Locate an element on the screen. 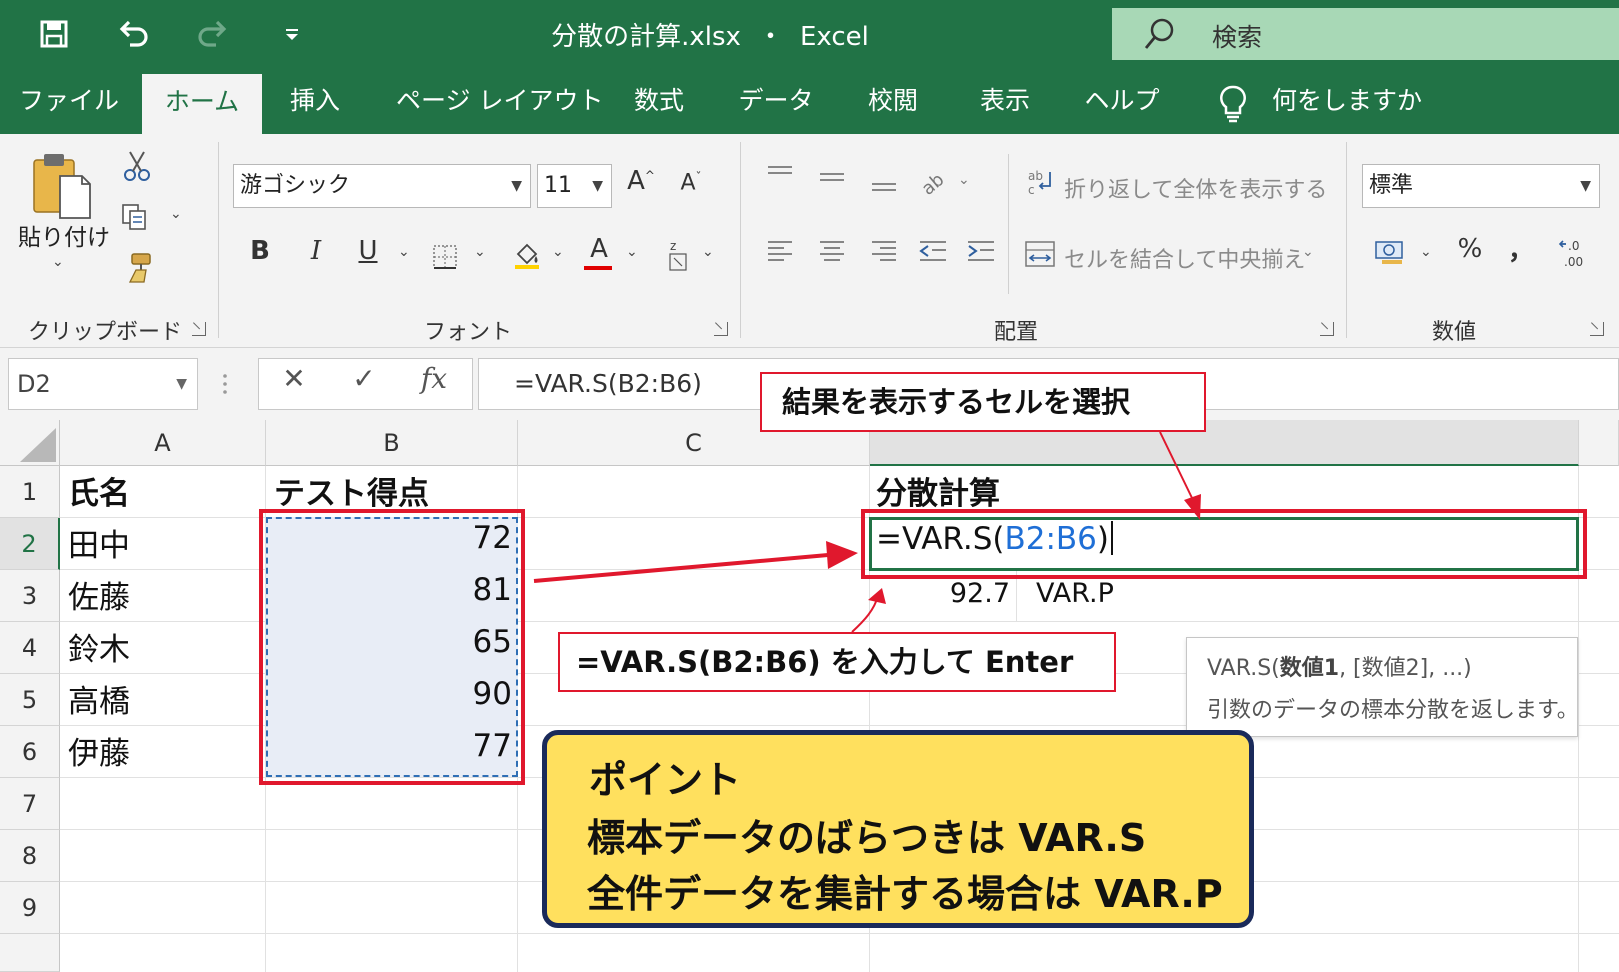  callout-select-cell: 結果を表示するセルを選択 is located at coordinates (983, 402).